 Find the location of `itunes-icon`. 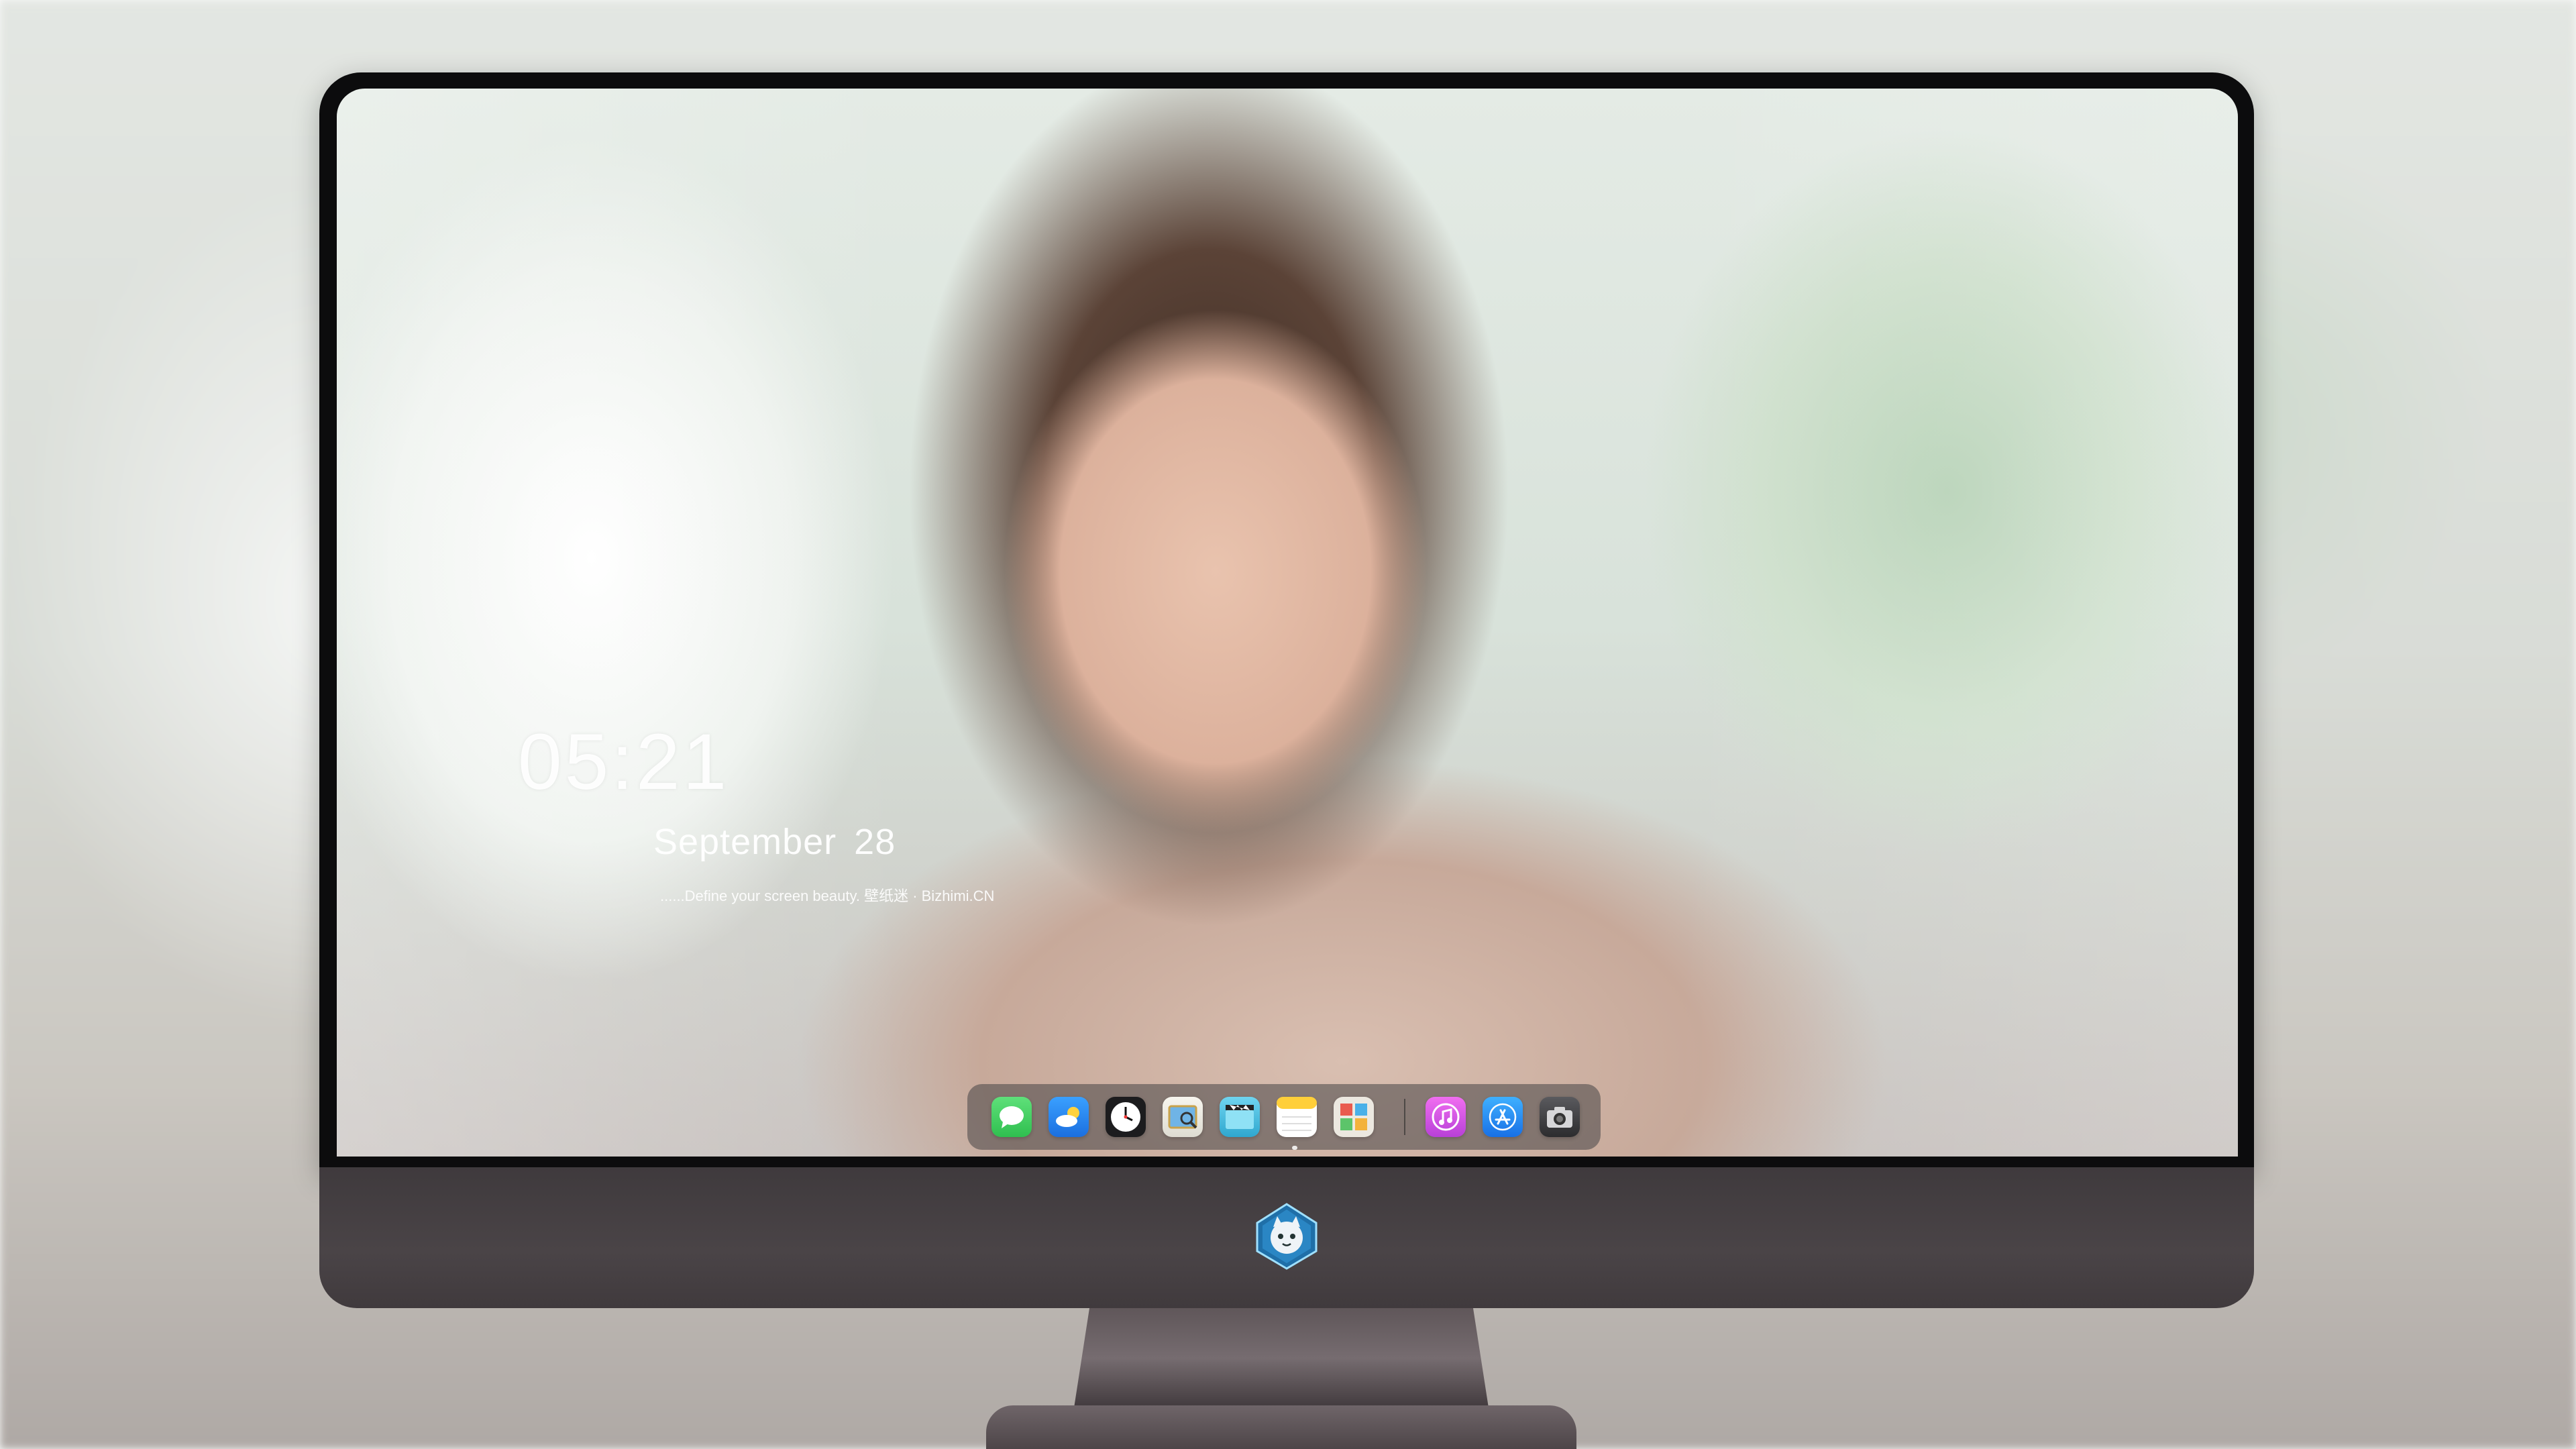

itunes-icon is located at coordinates (1446, 1117).